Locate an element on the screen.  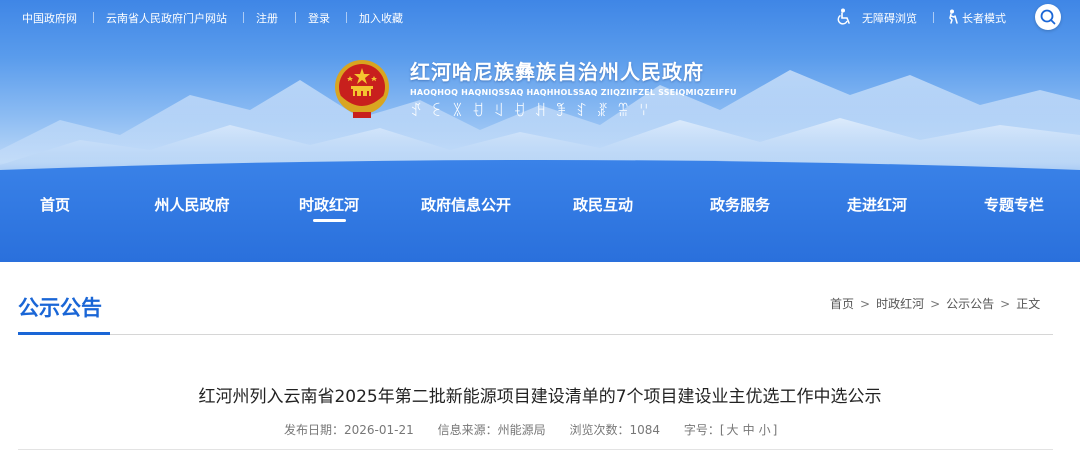
font-size-small-button: 小 is located at coordinates (765, 429).